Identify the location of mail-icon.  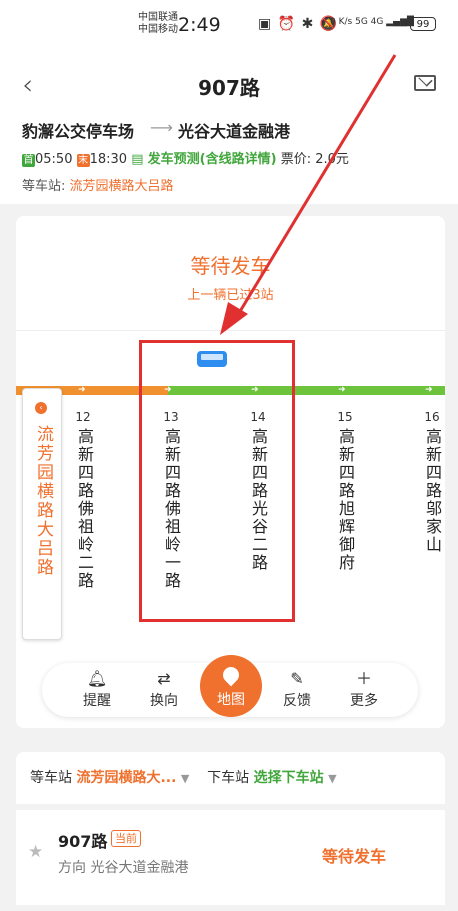
(425, 83).